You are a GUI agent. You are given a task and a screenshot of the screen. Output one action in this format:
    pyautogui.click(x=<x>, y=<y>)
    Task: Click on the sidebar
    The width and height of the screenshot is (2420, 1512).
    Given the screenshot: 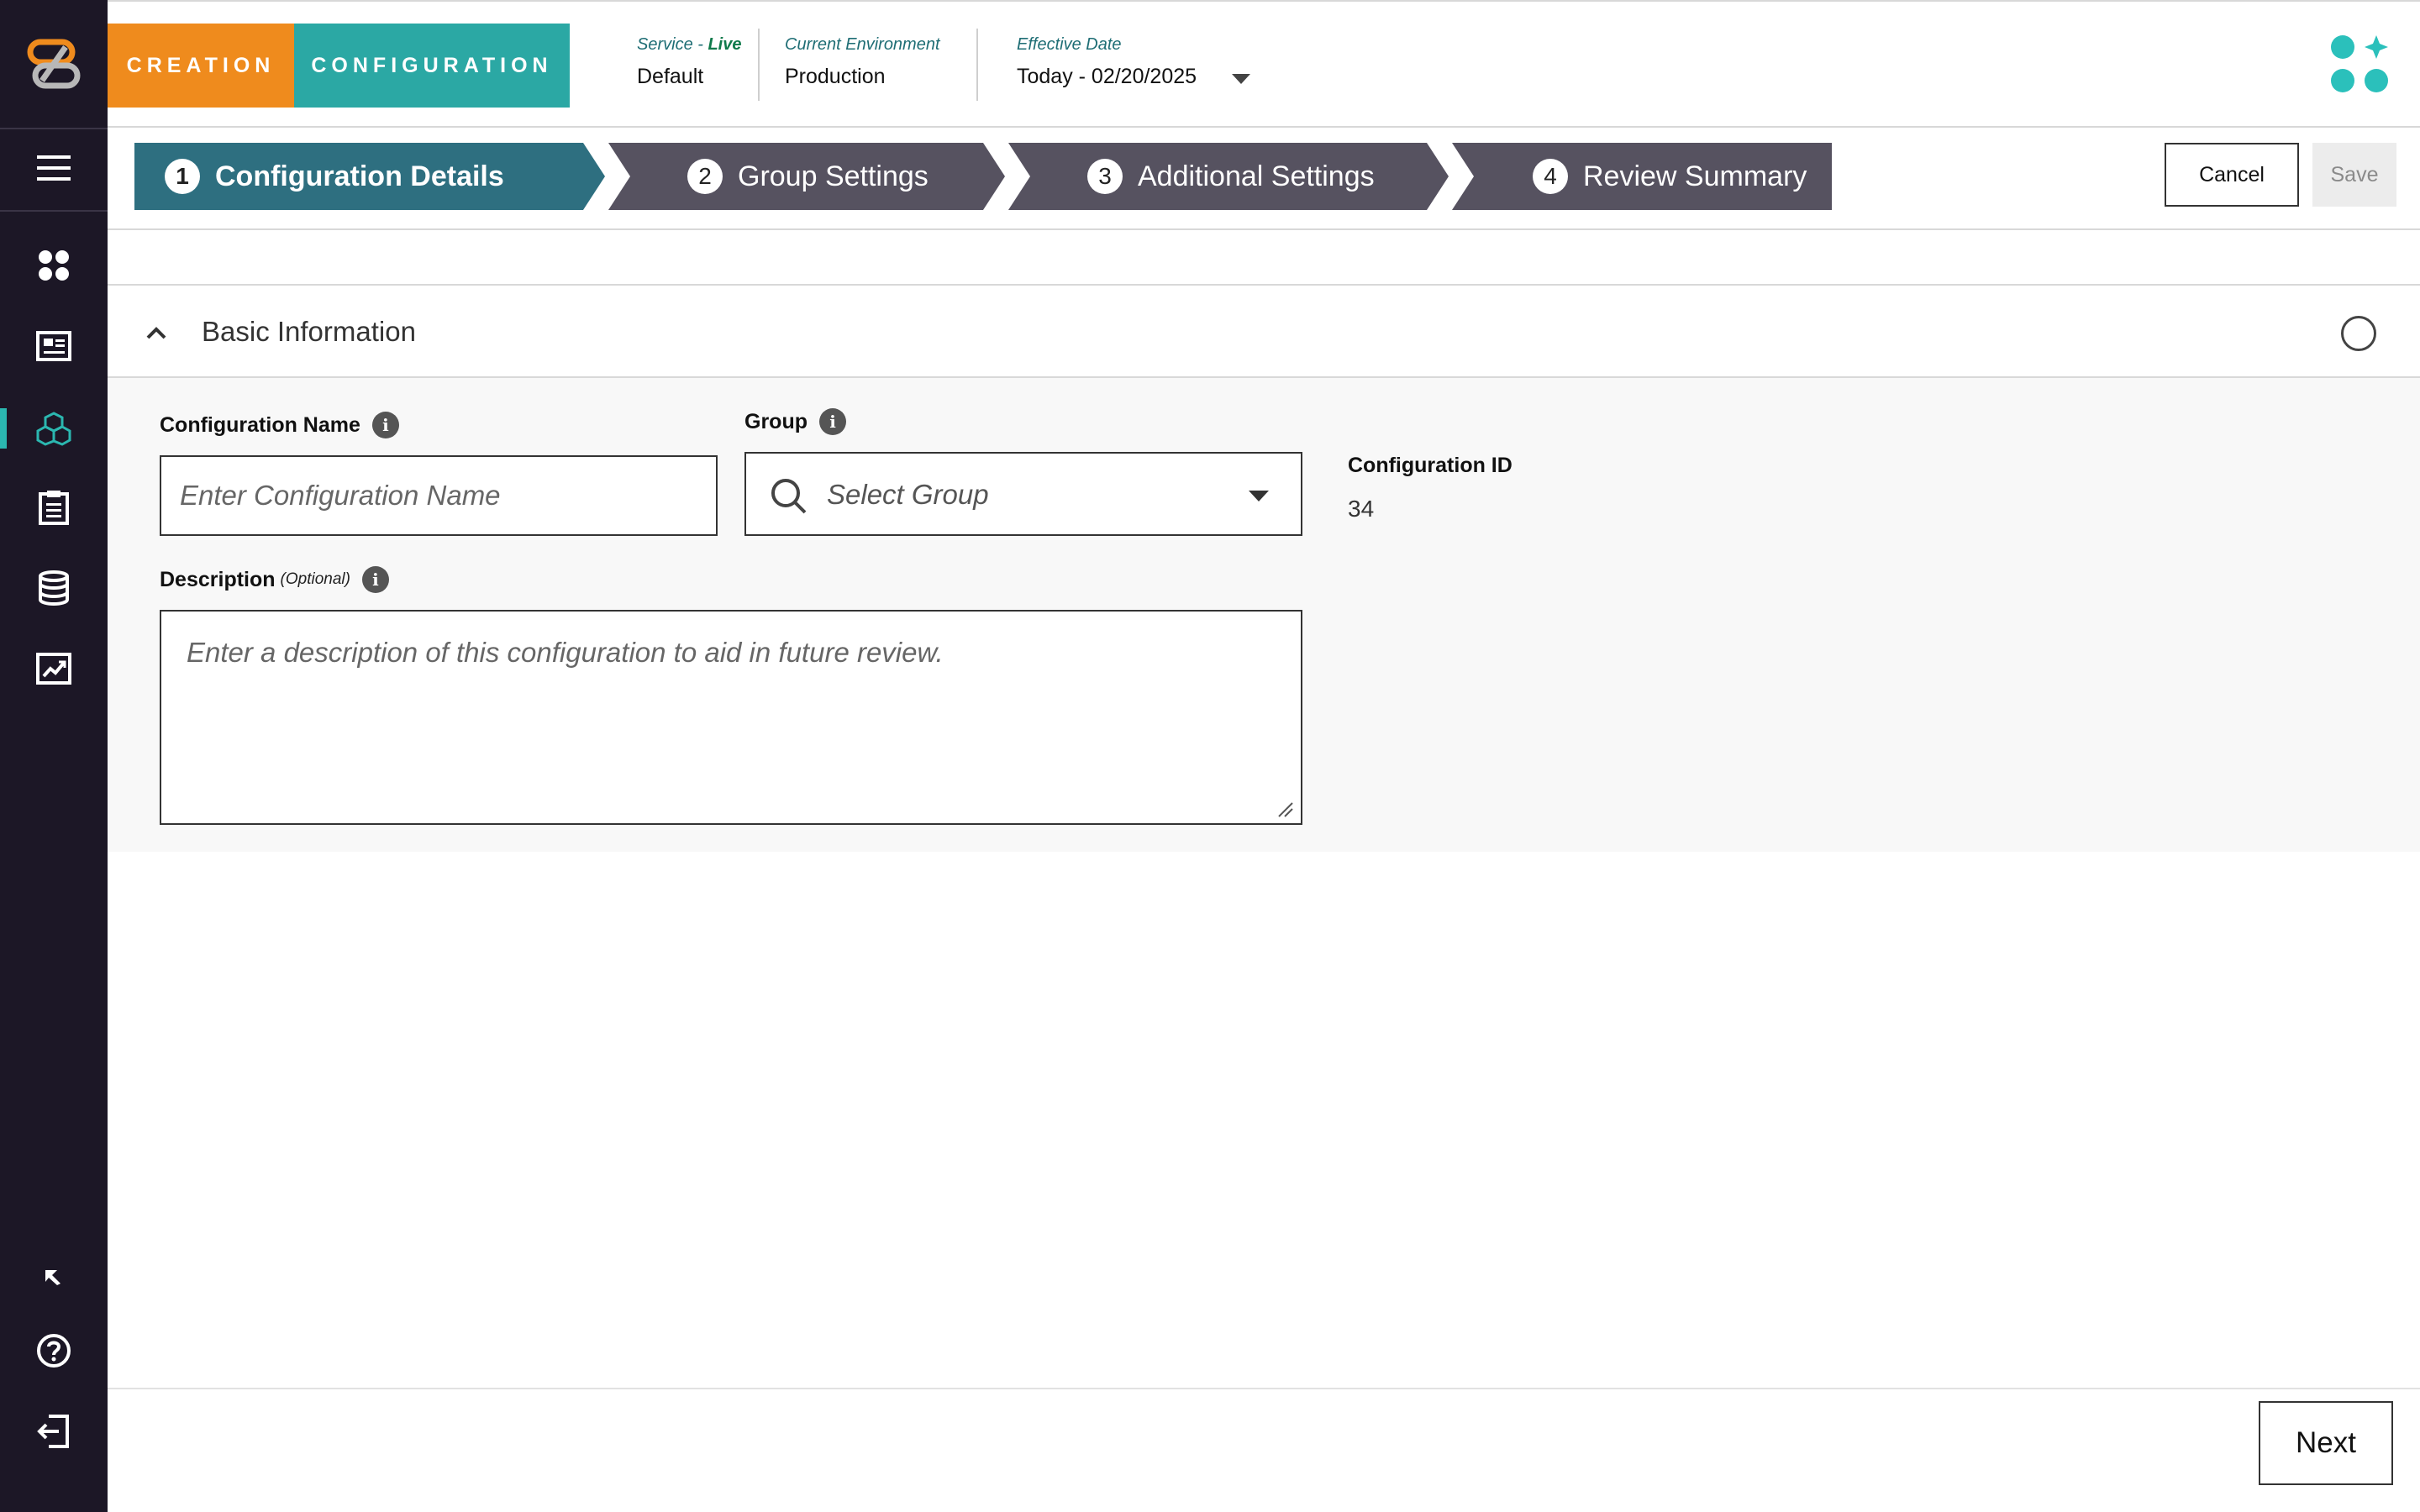 What is the action you would take?
    pyautogui.click(x=54, y=756)
    